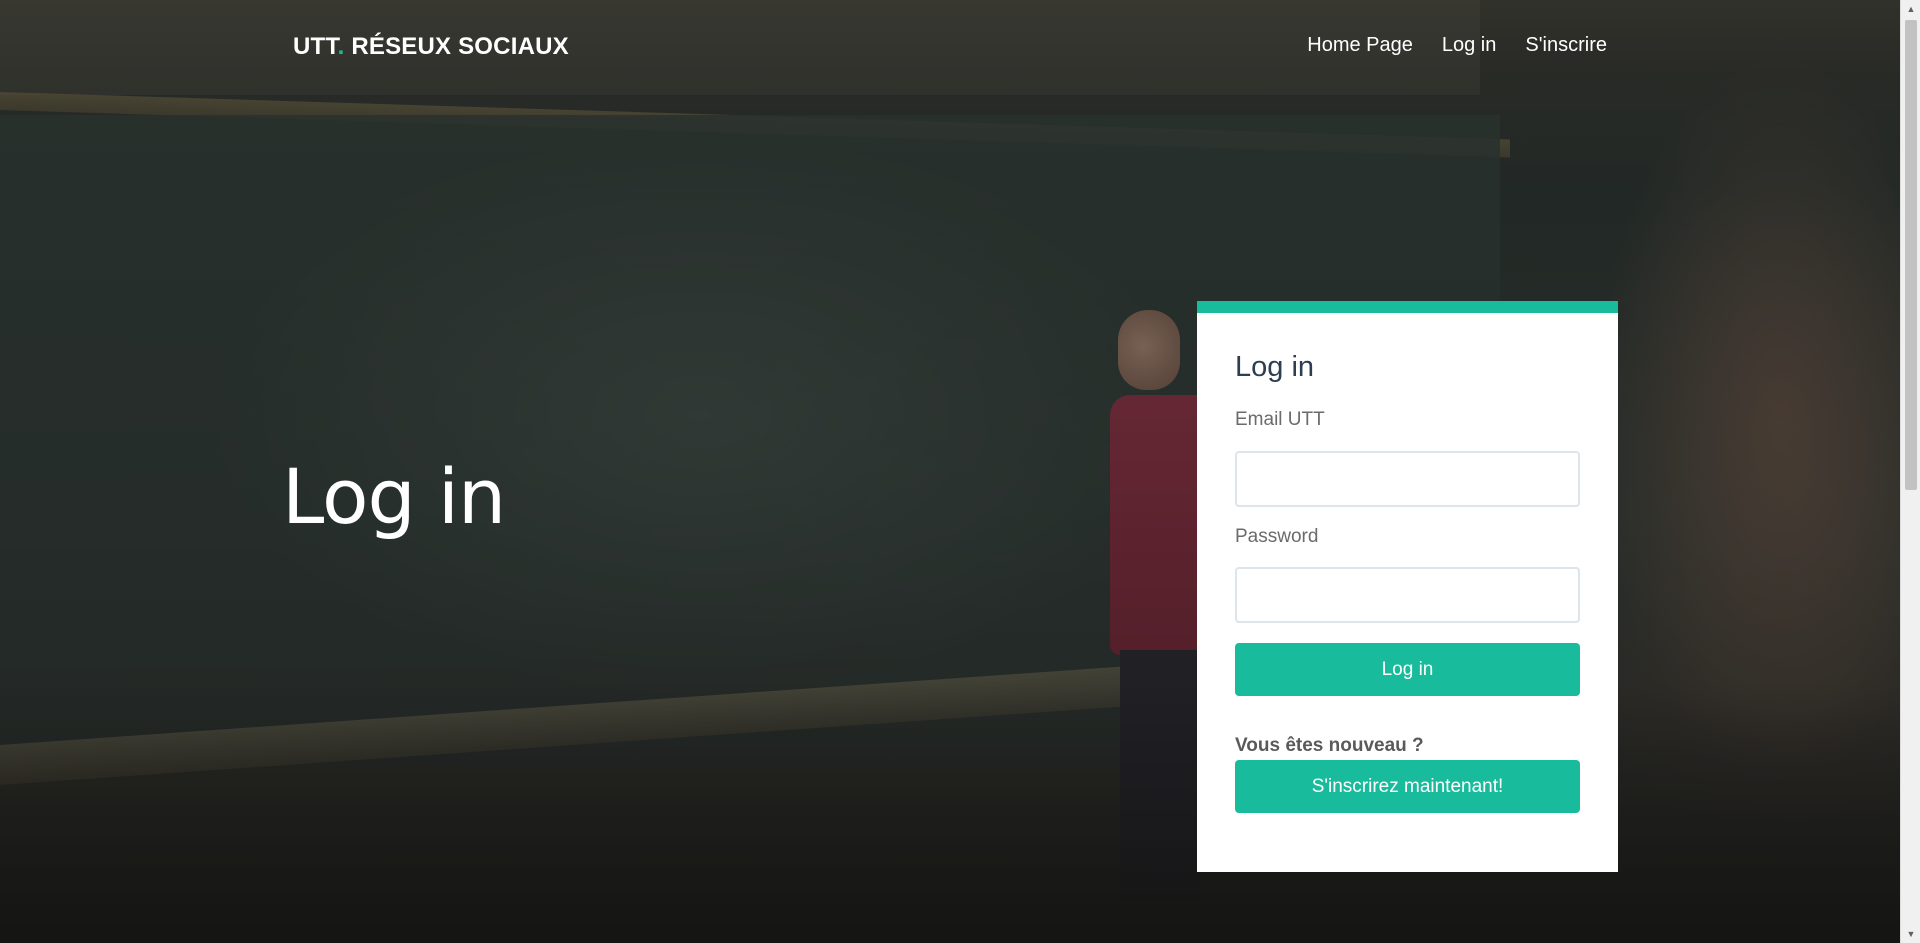 The image size is (1920, 943). I want to click on hero-title: Log in, so click(394, 496).